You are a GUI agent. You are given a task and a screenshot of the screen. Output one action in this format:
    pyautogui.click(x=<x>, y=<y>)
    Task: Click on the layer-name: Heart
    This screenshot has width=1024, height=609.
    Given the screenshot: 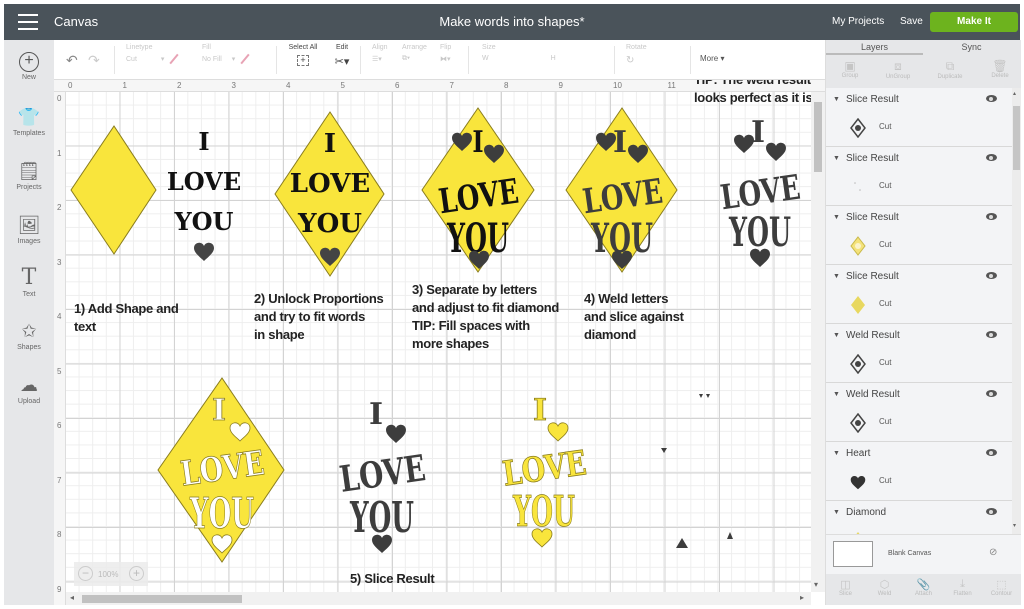 What is the action you would take?
    pyautogui.click(x=858, y=453)
    